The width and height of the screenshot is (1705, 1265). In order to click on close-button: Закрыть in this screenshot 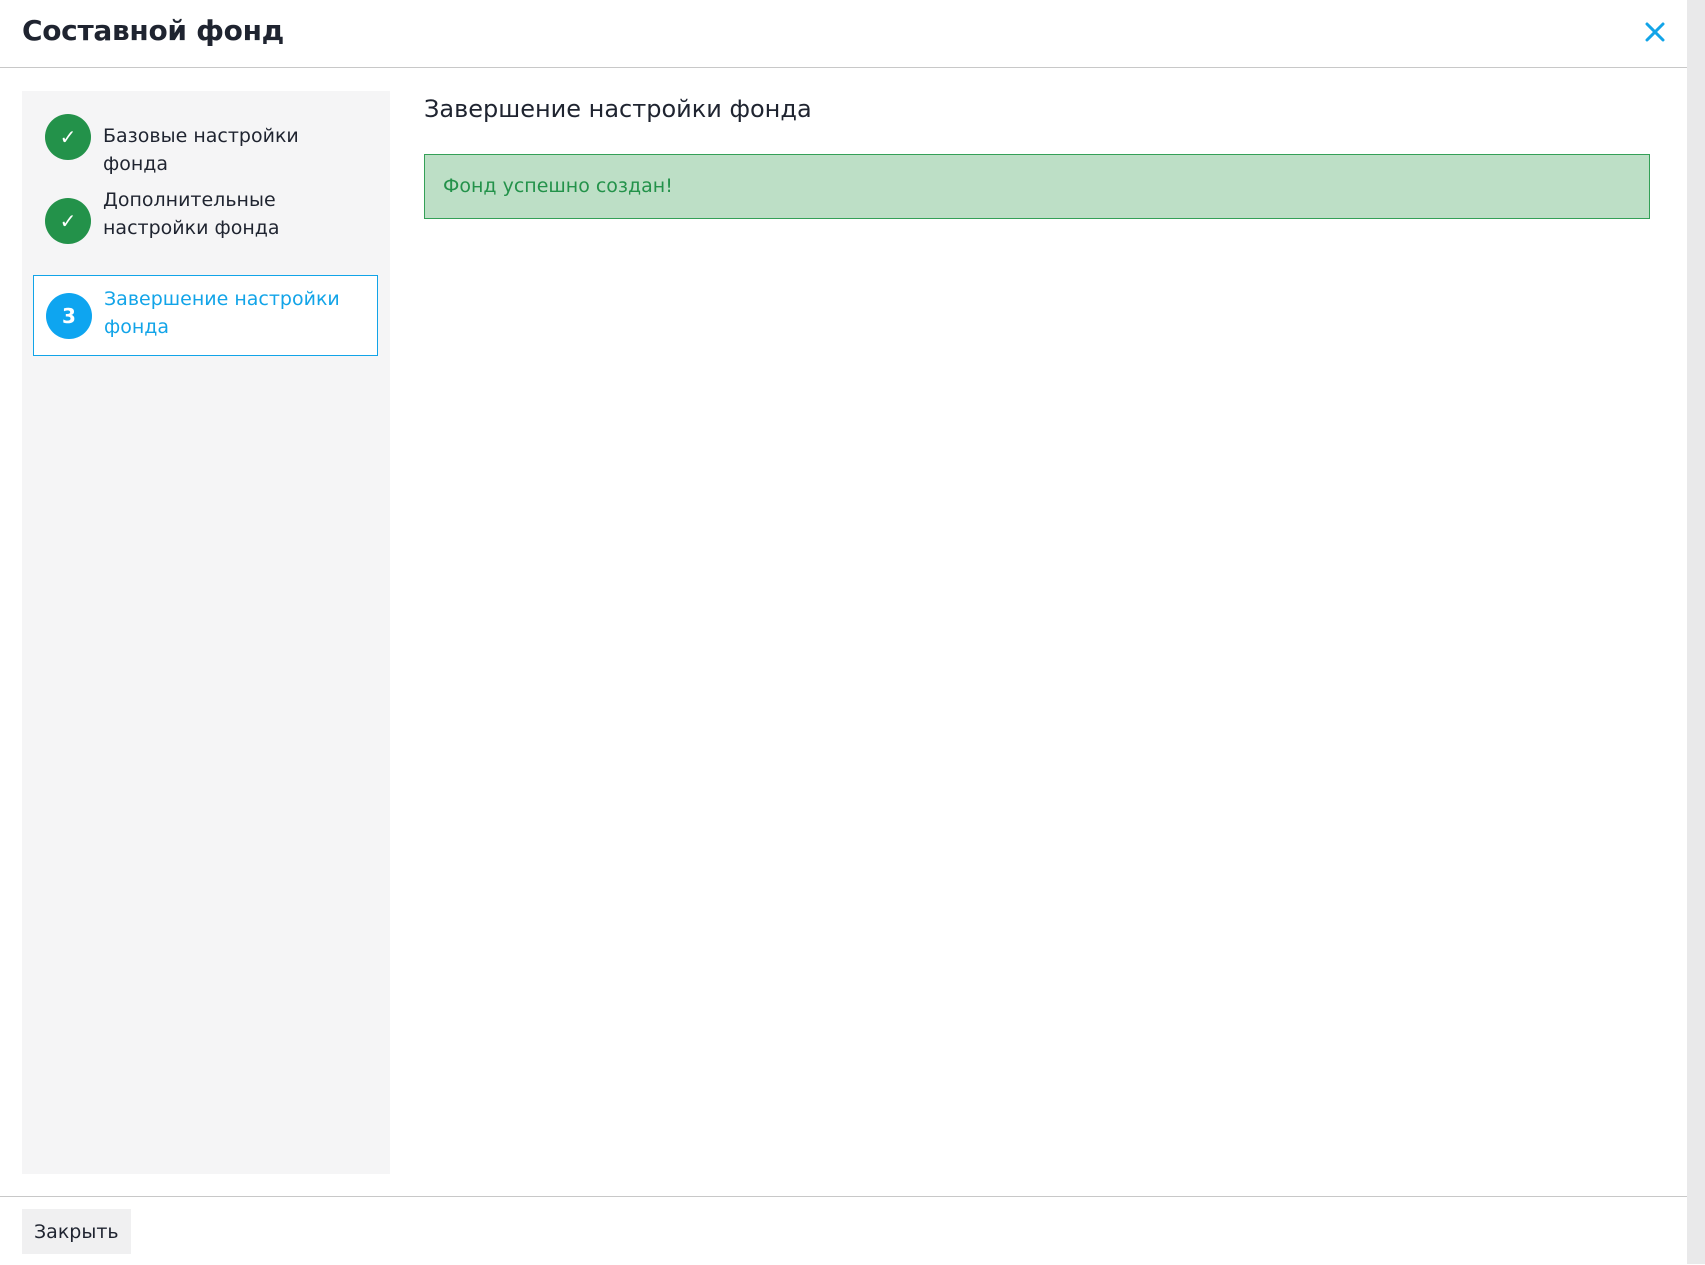, I will do `click(76, 1231)`.